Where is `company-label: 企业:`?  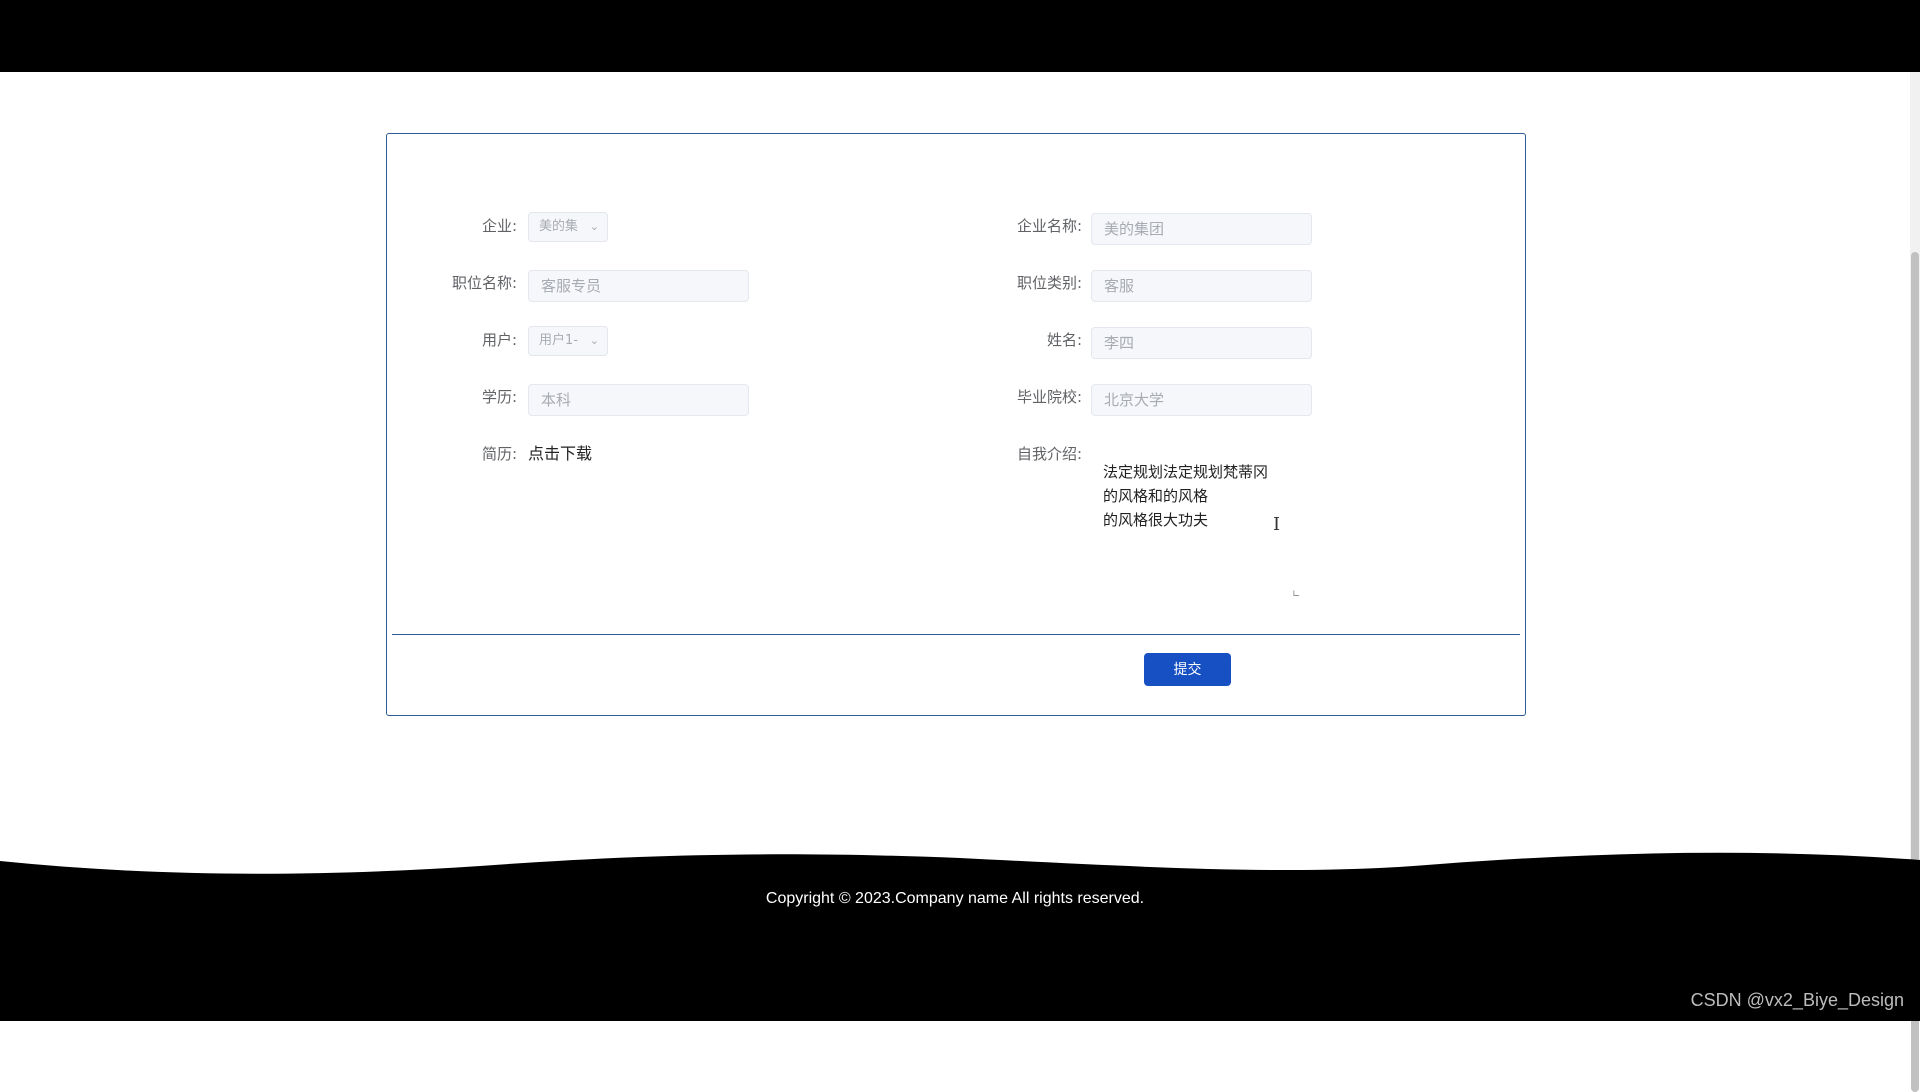
company-label: 企业: is located at coordinates (499, 226).